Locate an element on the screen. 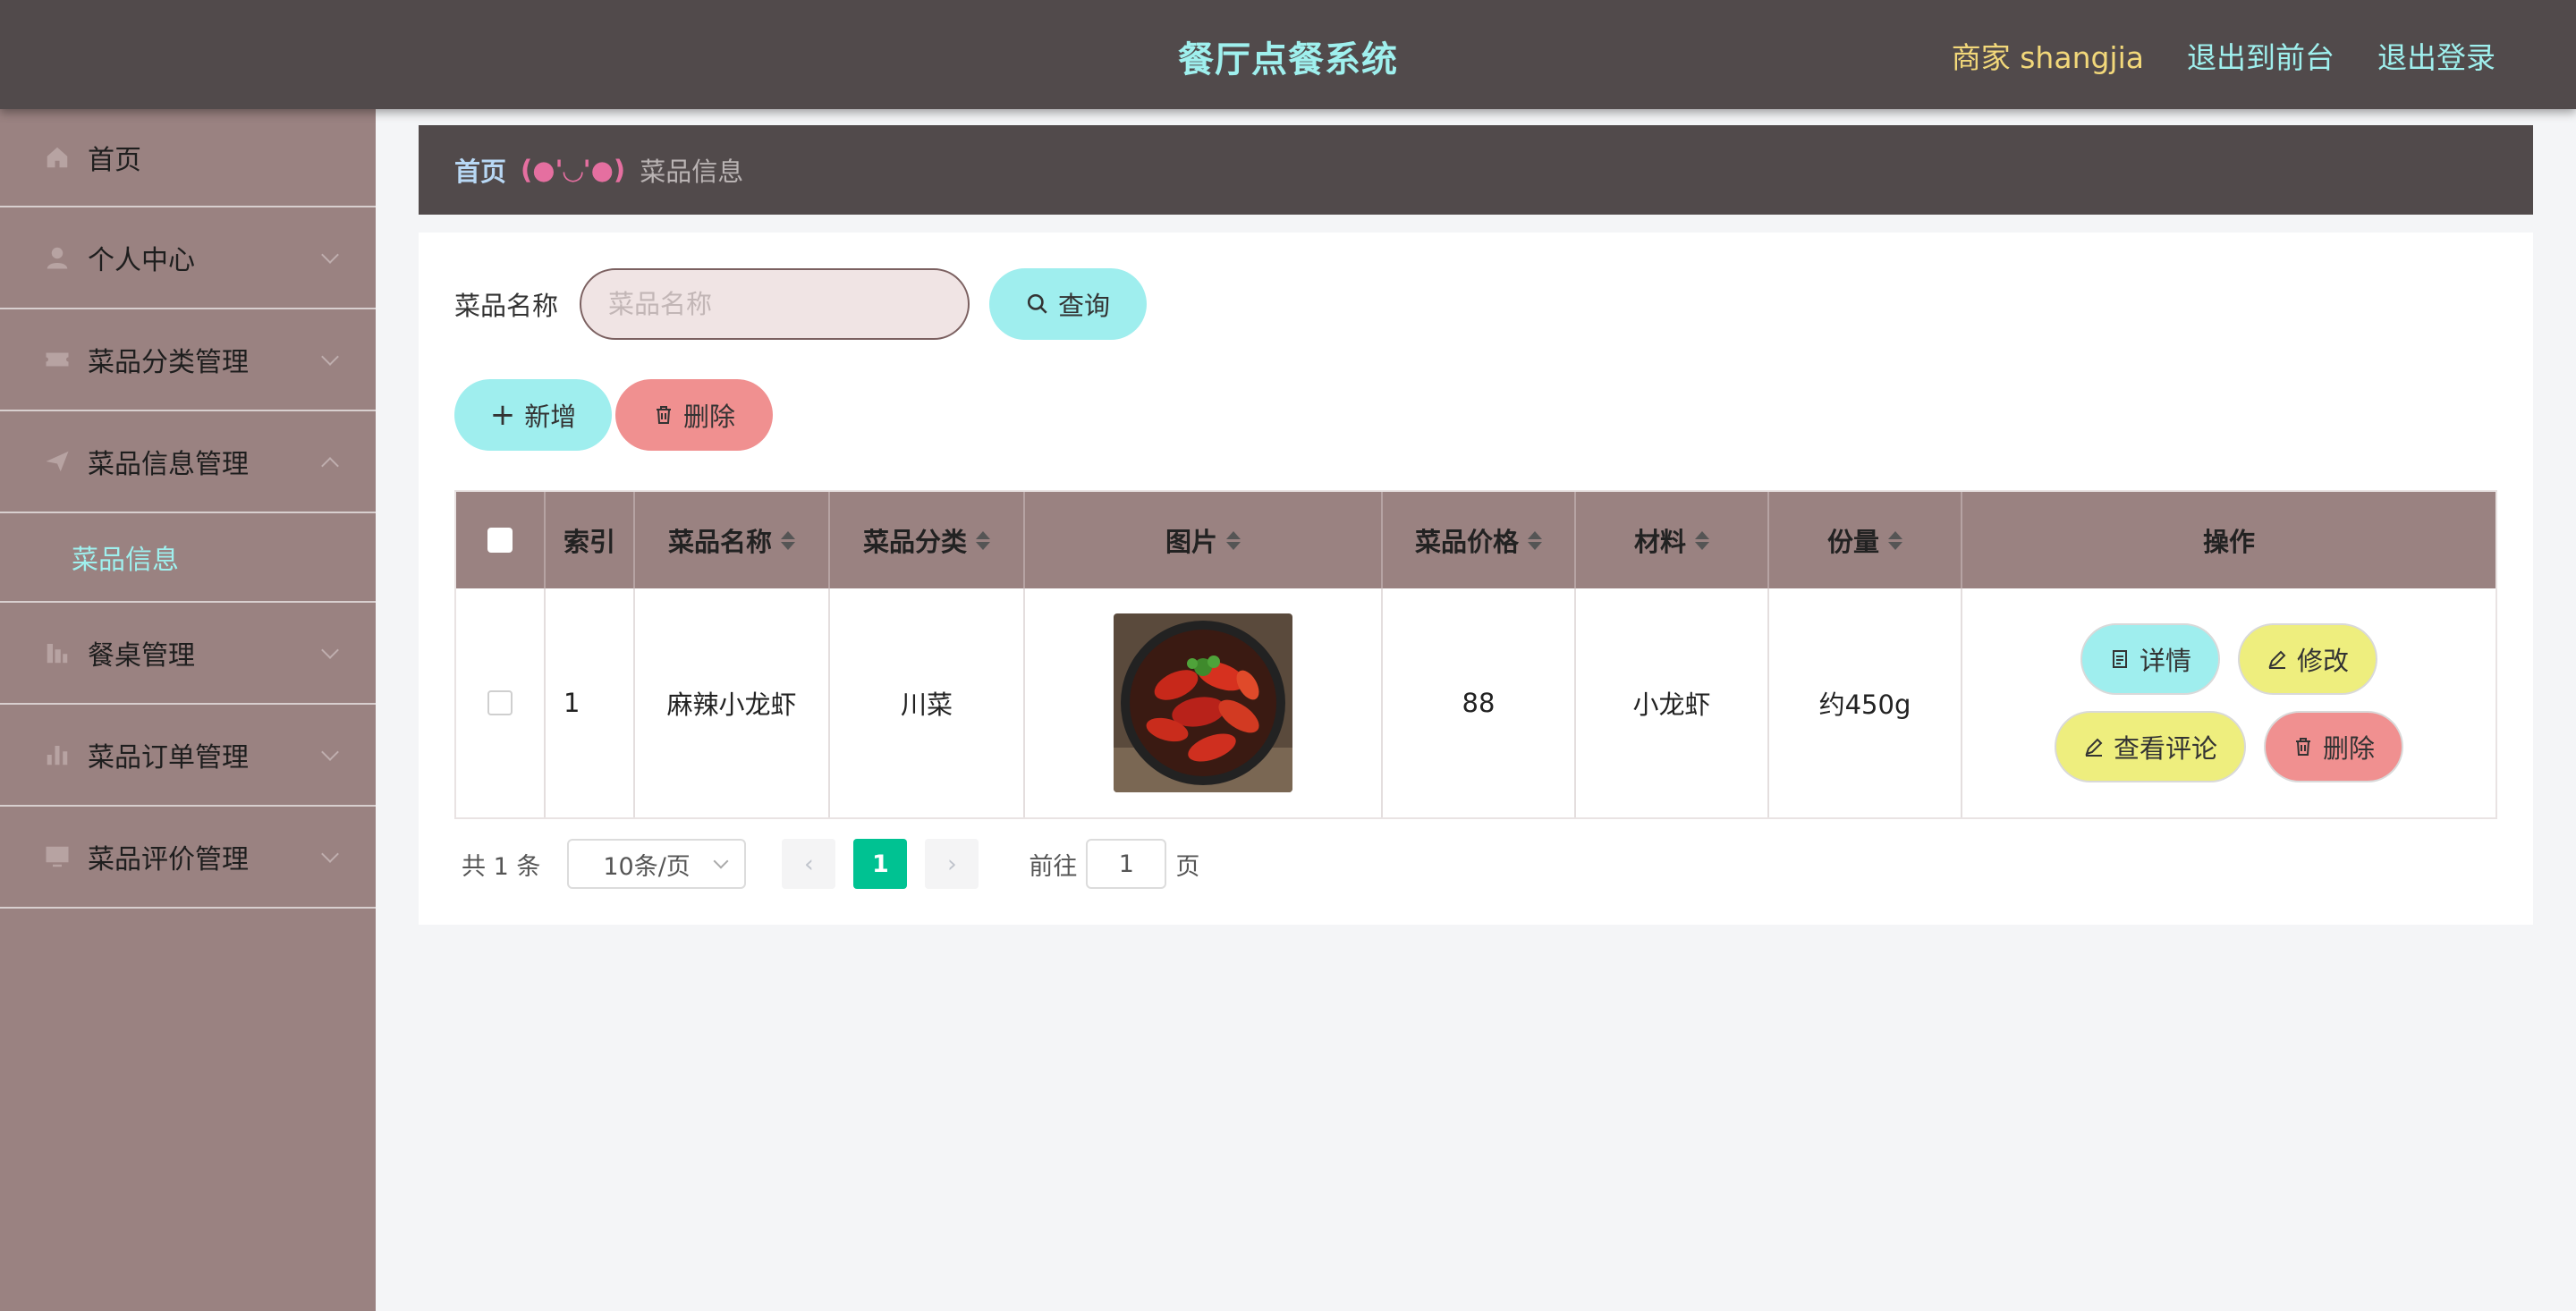 This screenshot has height=1311, width=2576. breadcrumb-home: 首页 is located at coordinates (480, 170).